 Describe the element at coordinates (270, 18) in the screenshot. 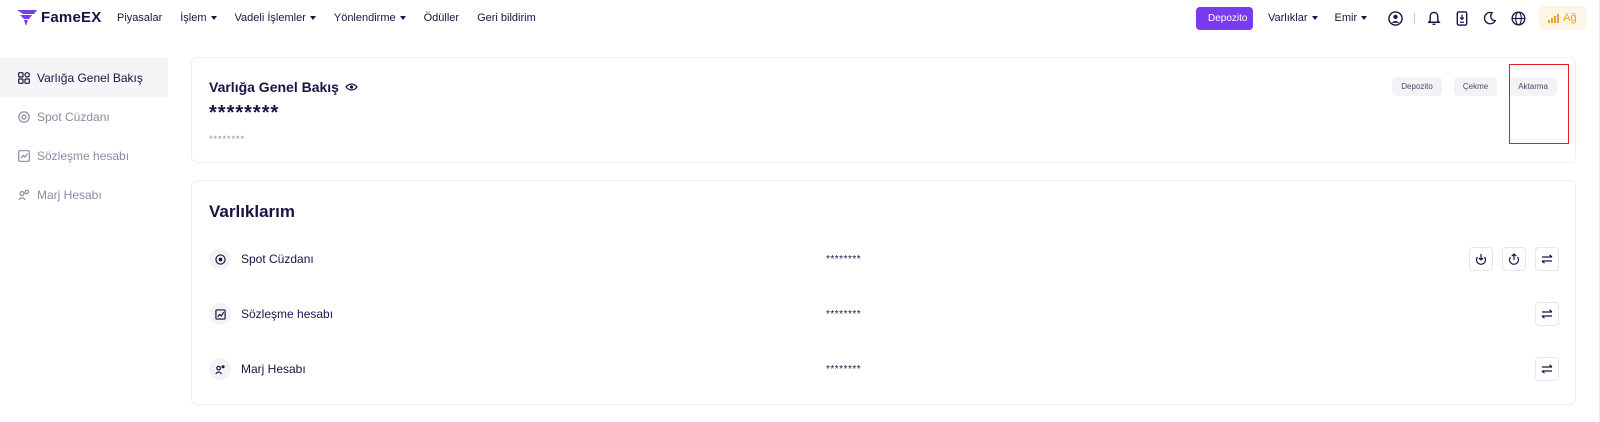

I see `nav-label: Vadeli İşlemler` at that location.